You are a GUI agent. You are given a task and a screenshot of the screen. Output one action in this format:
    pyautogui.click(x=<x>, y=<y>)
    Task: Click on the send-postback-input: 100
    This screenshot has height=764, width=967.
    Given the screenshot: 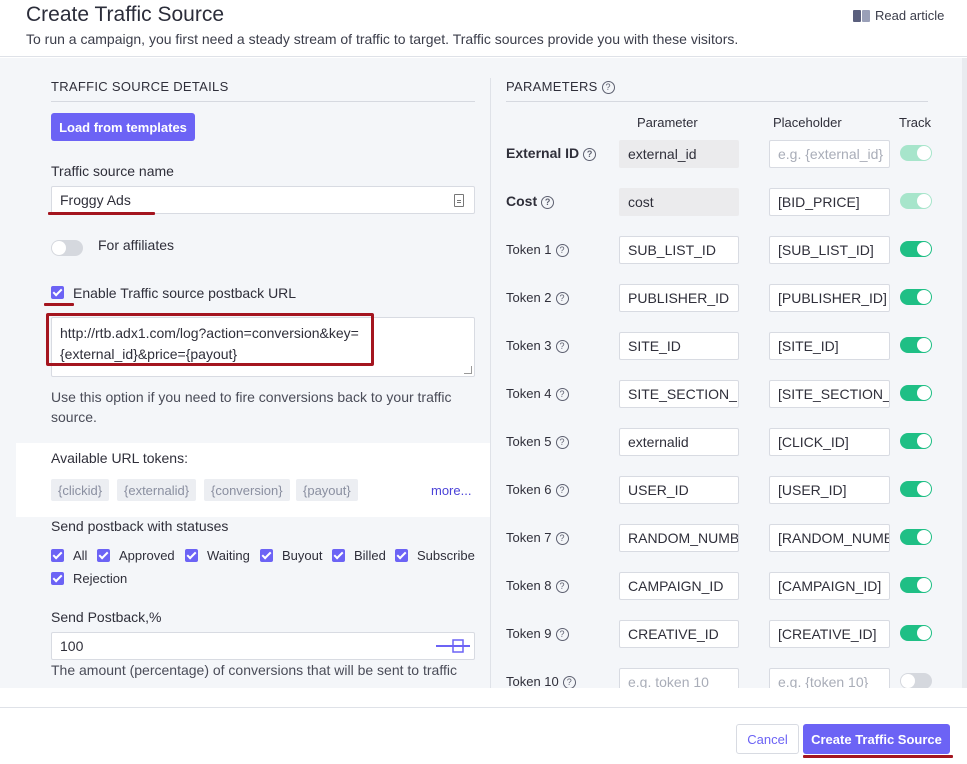 What is the action you would take?
    pyautogui.click(x=263, y=646)
    